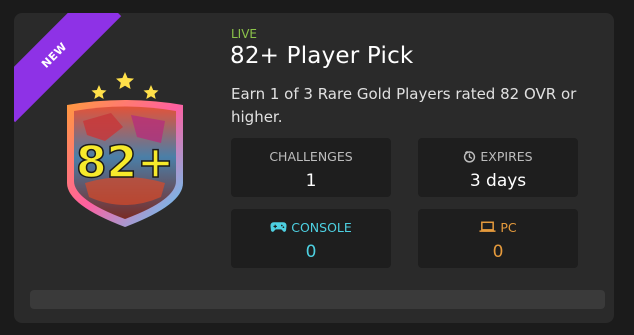 The image size is (634, 335). I want to click on console-value: 0, so click(311, 252).